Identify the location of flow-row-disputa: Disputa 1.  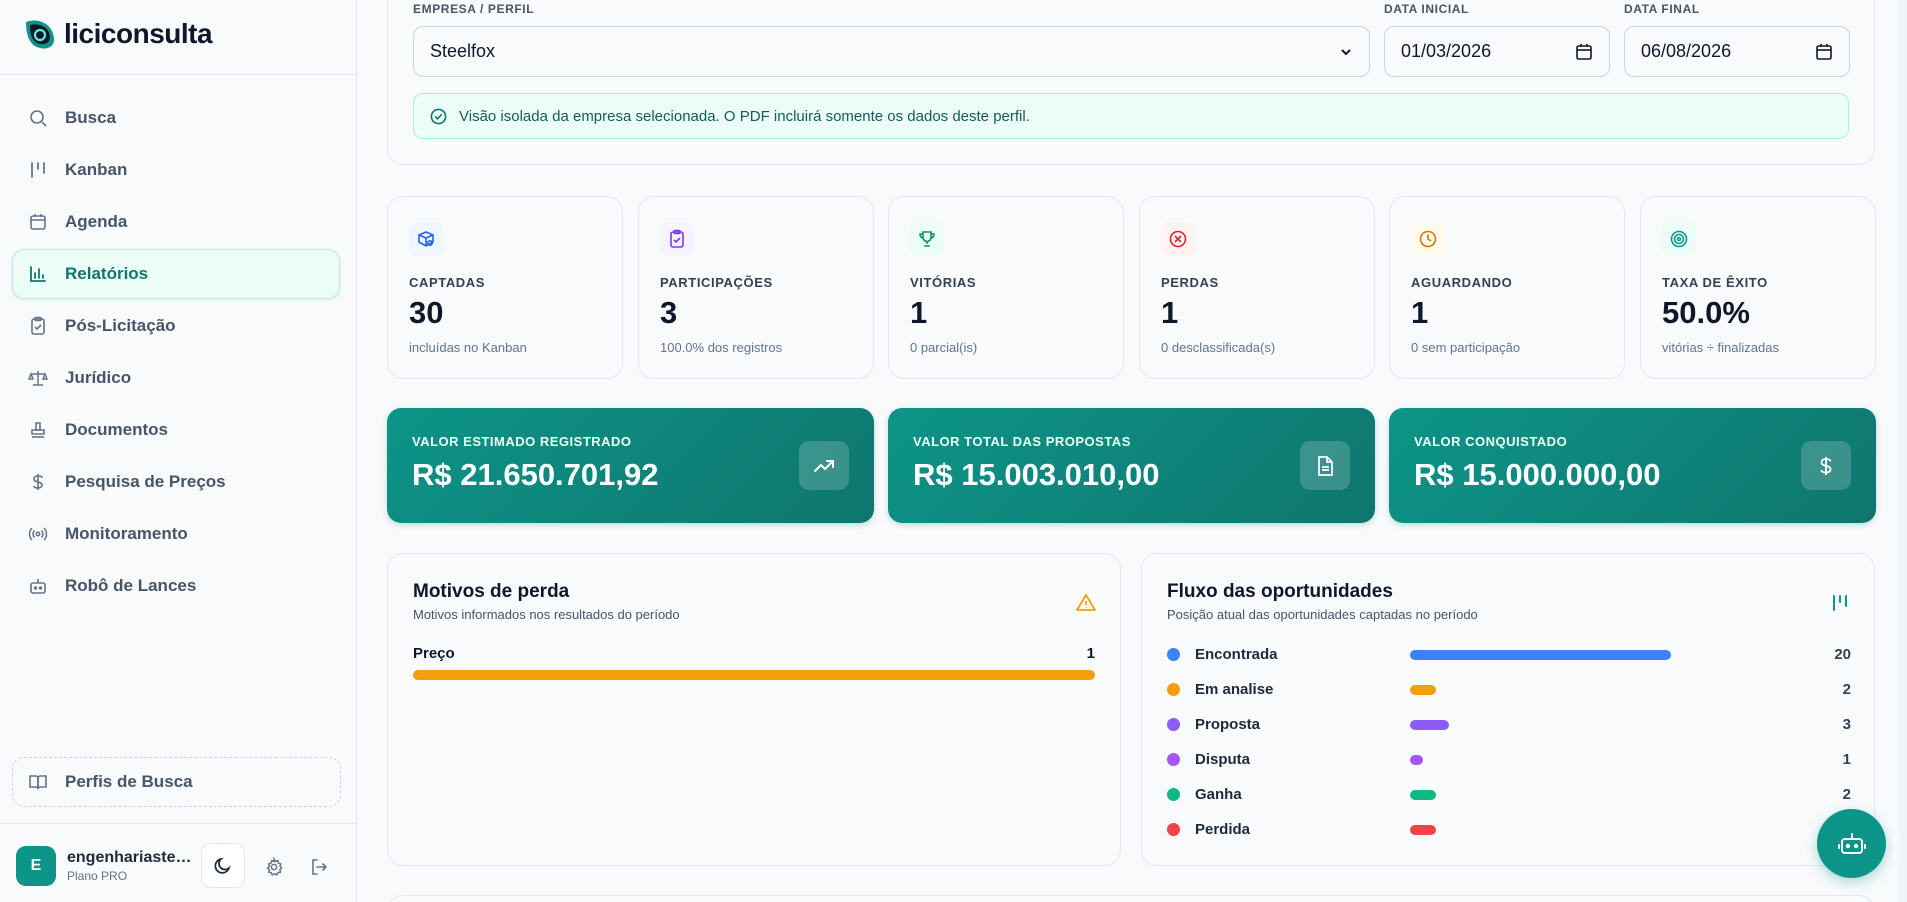
(1509, 760).